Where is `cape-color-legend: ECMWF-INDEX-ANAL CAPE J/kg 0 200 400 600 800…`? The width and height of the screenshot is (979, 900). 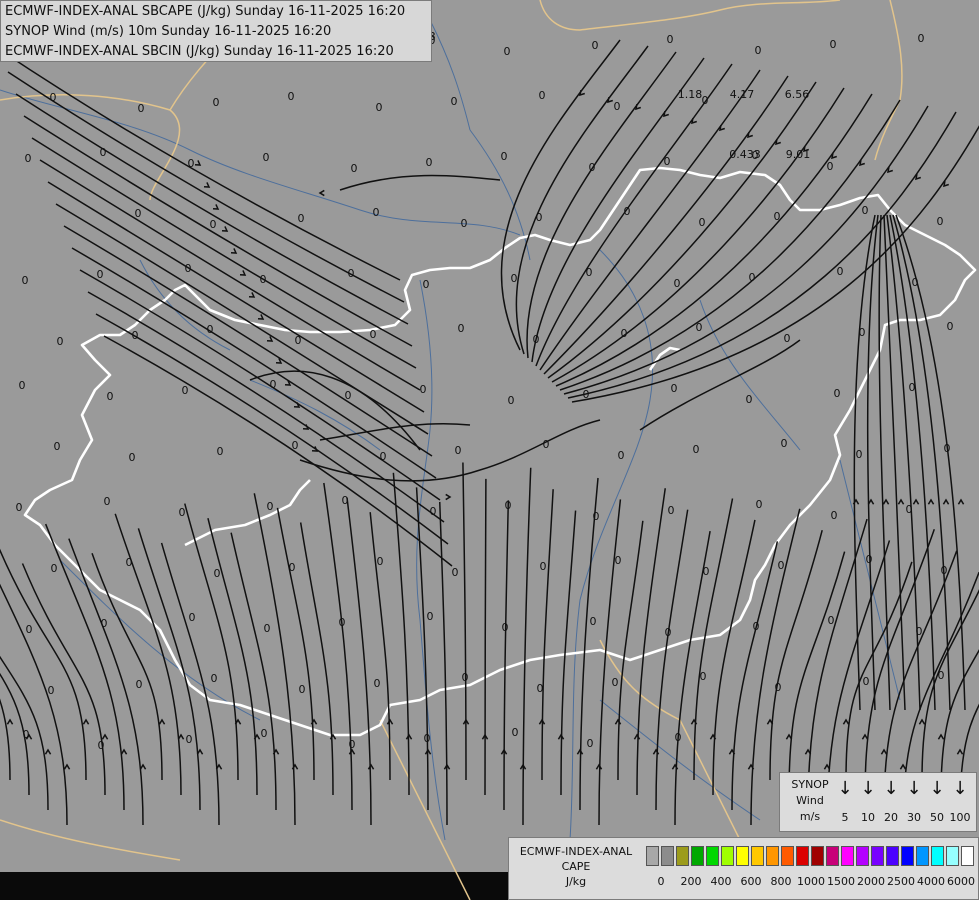
cape-color-legend: ECMWF-INDEX-ANAL CAPE J/kg 0 200 400 600 800… is located at coordinates (743, 868).